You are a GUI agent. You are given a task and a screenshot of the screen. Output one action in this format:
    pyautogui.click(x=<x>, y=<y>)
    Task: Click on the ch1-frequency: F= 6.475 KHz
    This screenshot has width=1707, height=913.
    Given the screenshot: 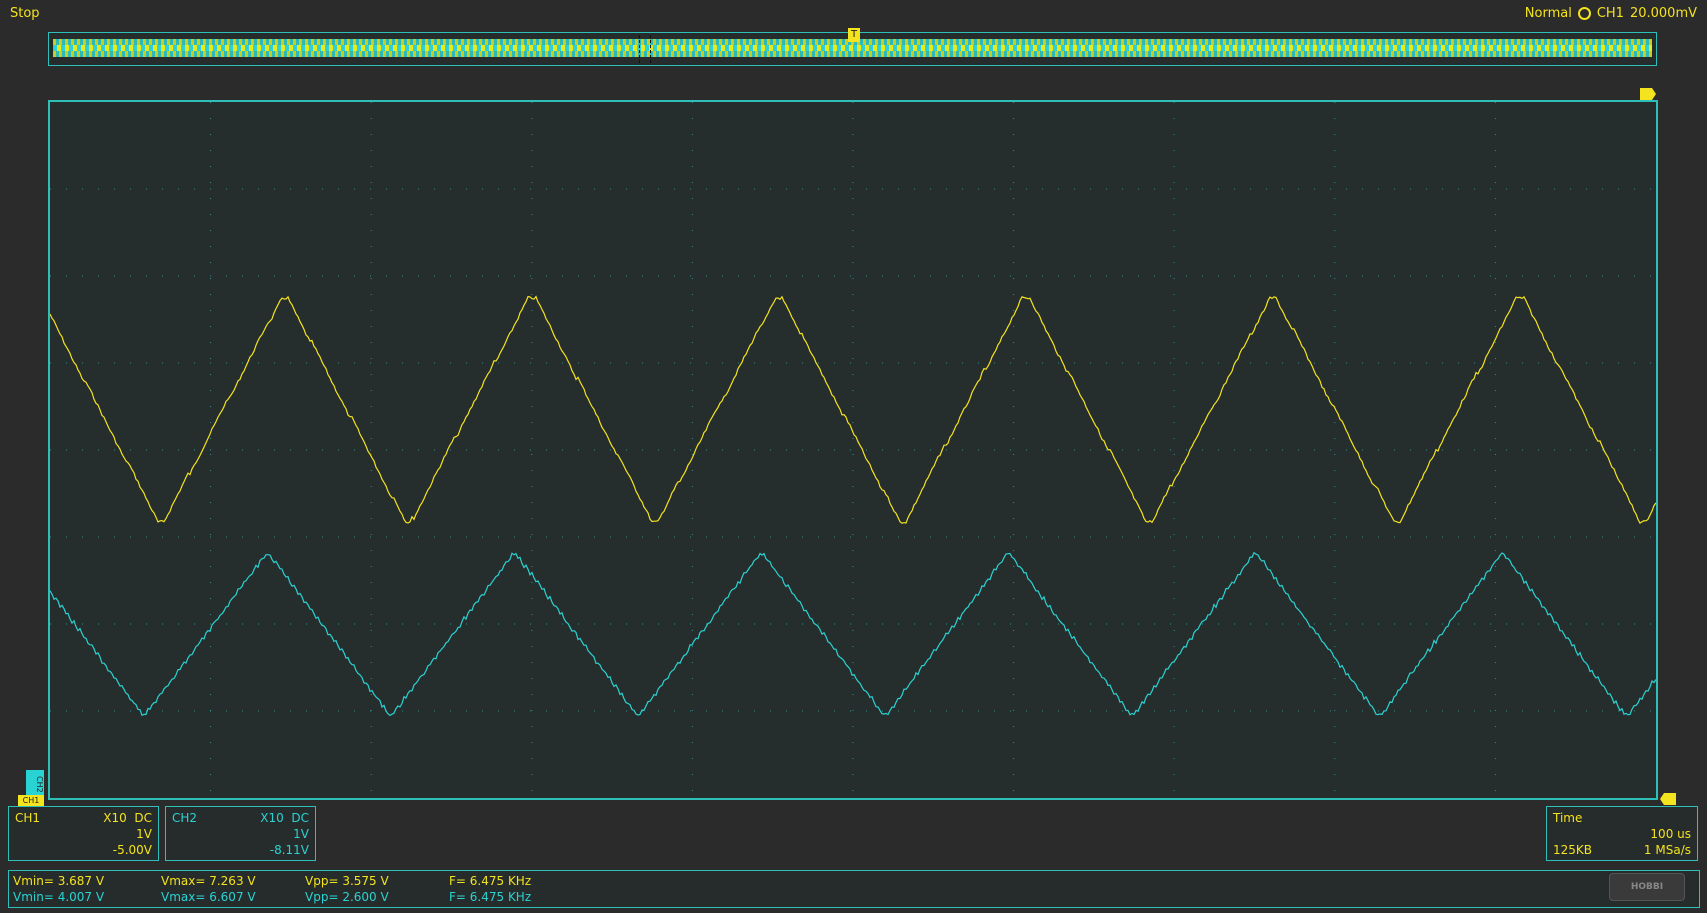 What is the action you would take?
    pyautogui.click(x=490, y=881)
    